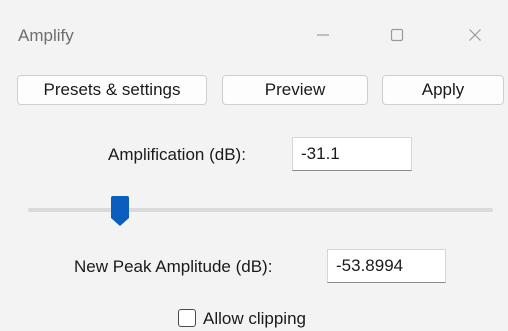 Image resolution: width=508 pixels, height=331 pixels. What do you see at coordinates (260, 210) in the screenshot?
I see `amplification-slider` at bounding box center [260, 210].